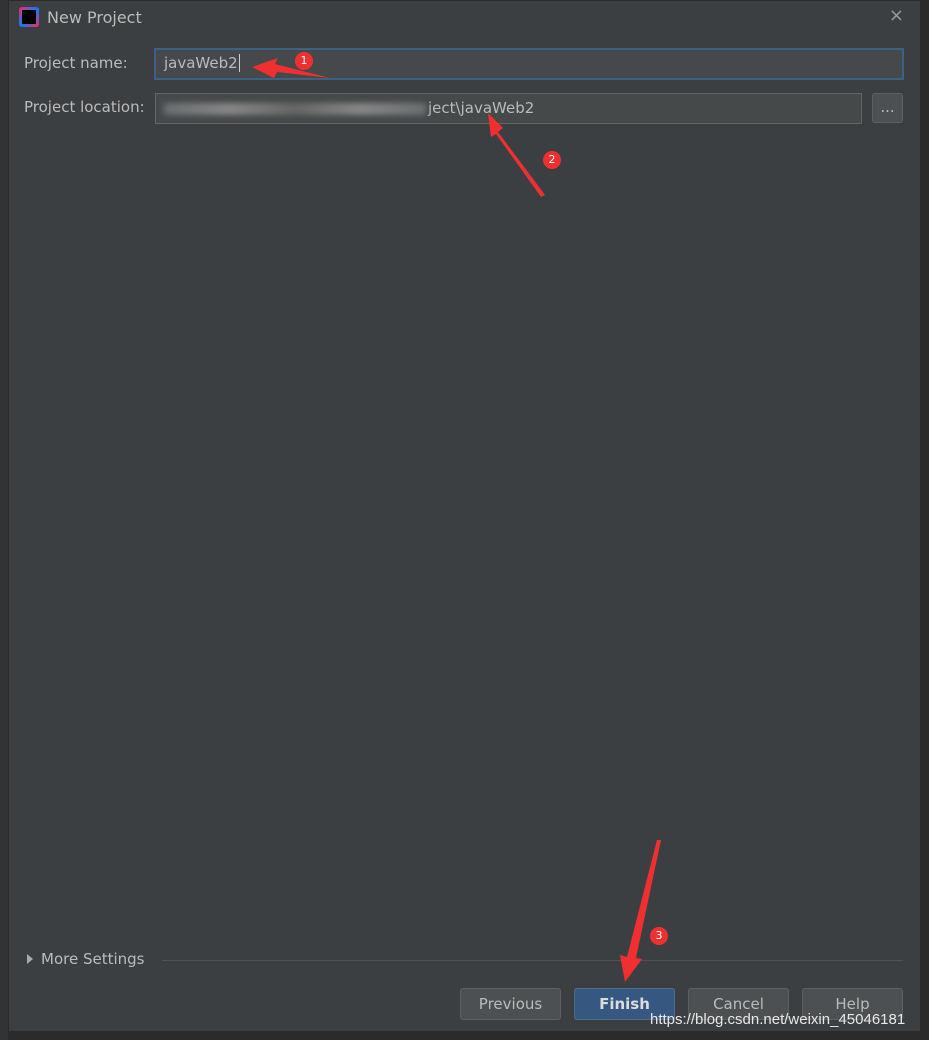  What do you see at coordinates (659, 936) in the screenshot?
I see `annotation-marker-3: 3` at bounding box center [659, 936].